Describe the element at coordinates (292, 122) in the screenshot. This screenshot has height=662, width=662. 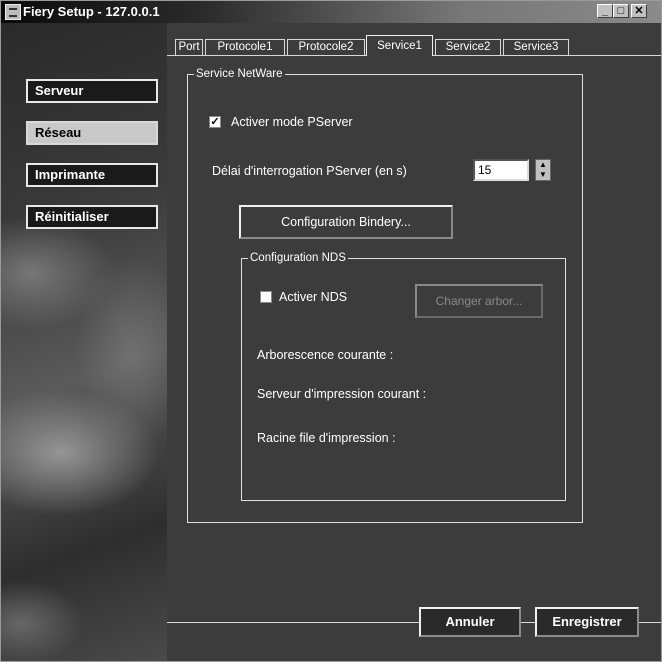
I see `pserver-checkbox-label: Activer mode PServer` at that location.